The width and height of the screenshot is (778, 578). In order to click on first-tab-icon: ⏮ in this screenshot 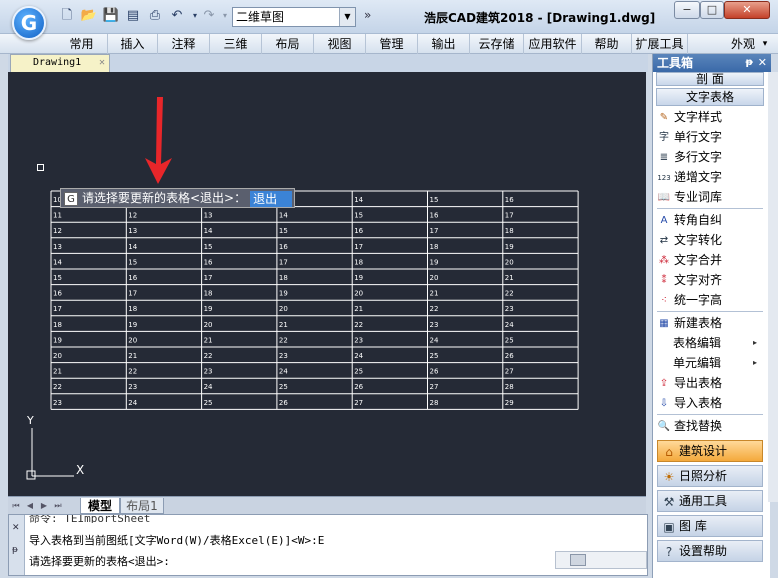, I will do `click(16, 506)`.